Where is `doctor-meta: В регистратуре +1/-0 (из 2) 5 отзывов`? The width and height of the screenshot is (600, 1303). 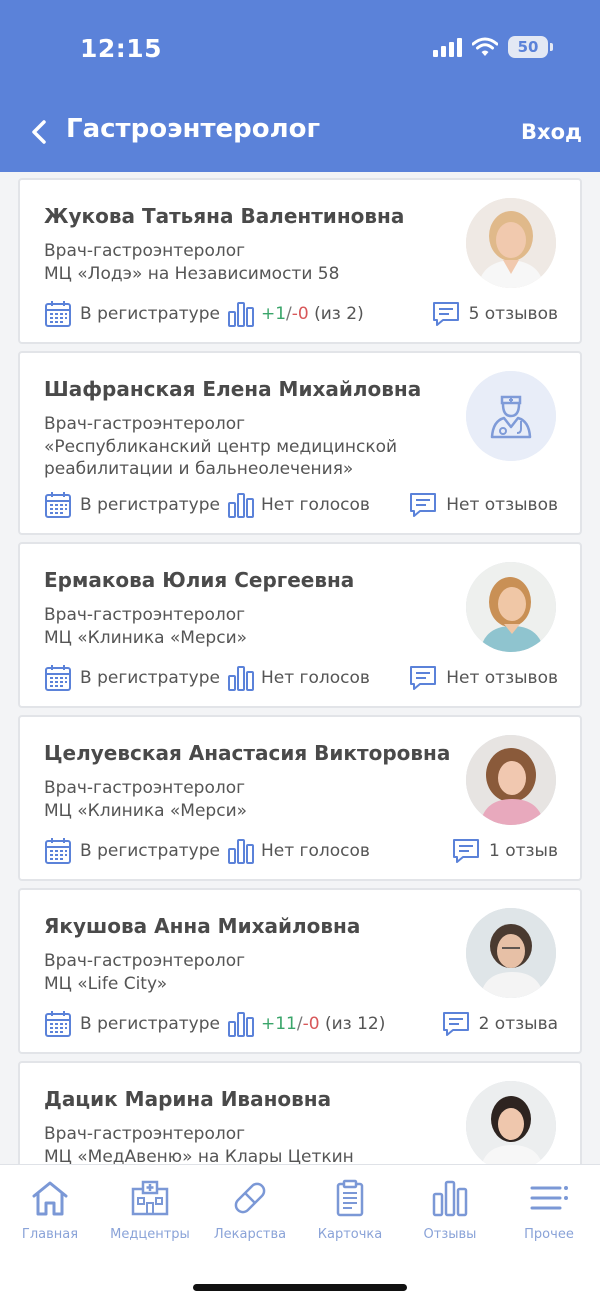
doctor-meta: В регистратуре +1/-0 (из 2) 5 отзывов is located at coordinates (301, 314).